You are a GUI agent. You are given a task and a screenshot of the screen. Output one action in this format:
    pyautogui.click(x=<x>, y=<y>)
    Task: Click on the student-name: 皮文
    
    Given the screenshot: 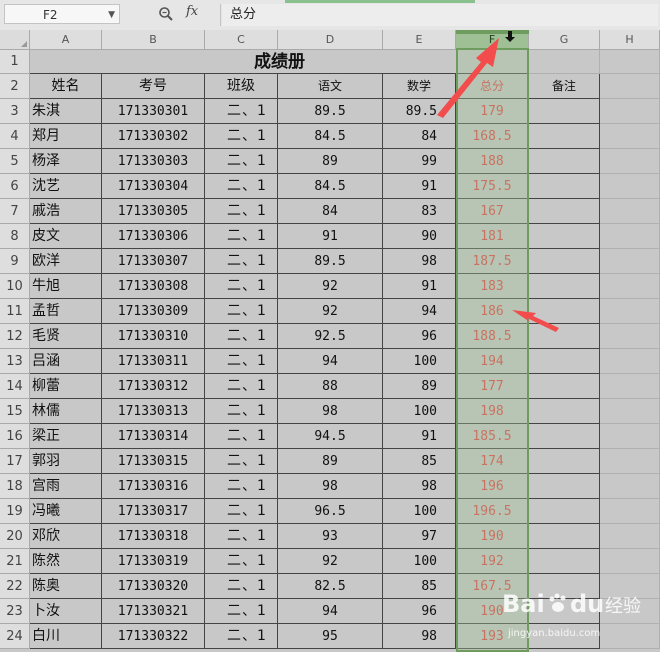 What is the action you would take?
    pyautogui.click(x=66, y=236)
    